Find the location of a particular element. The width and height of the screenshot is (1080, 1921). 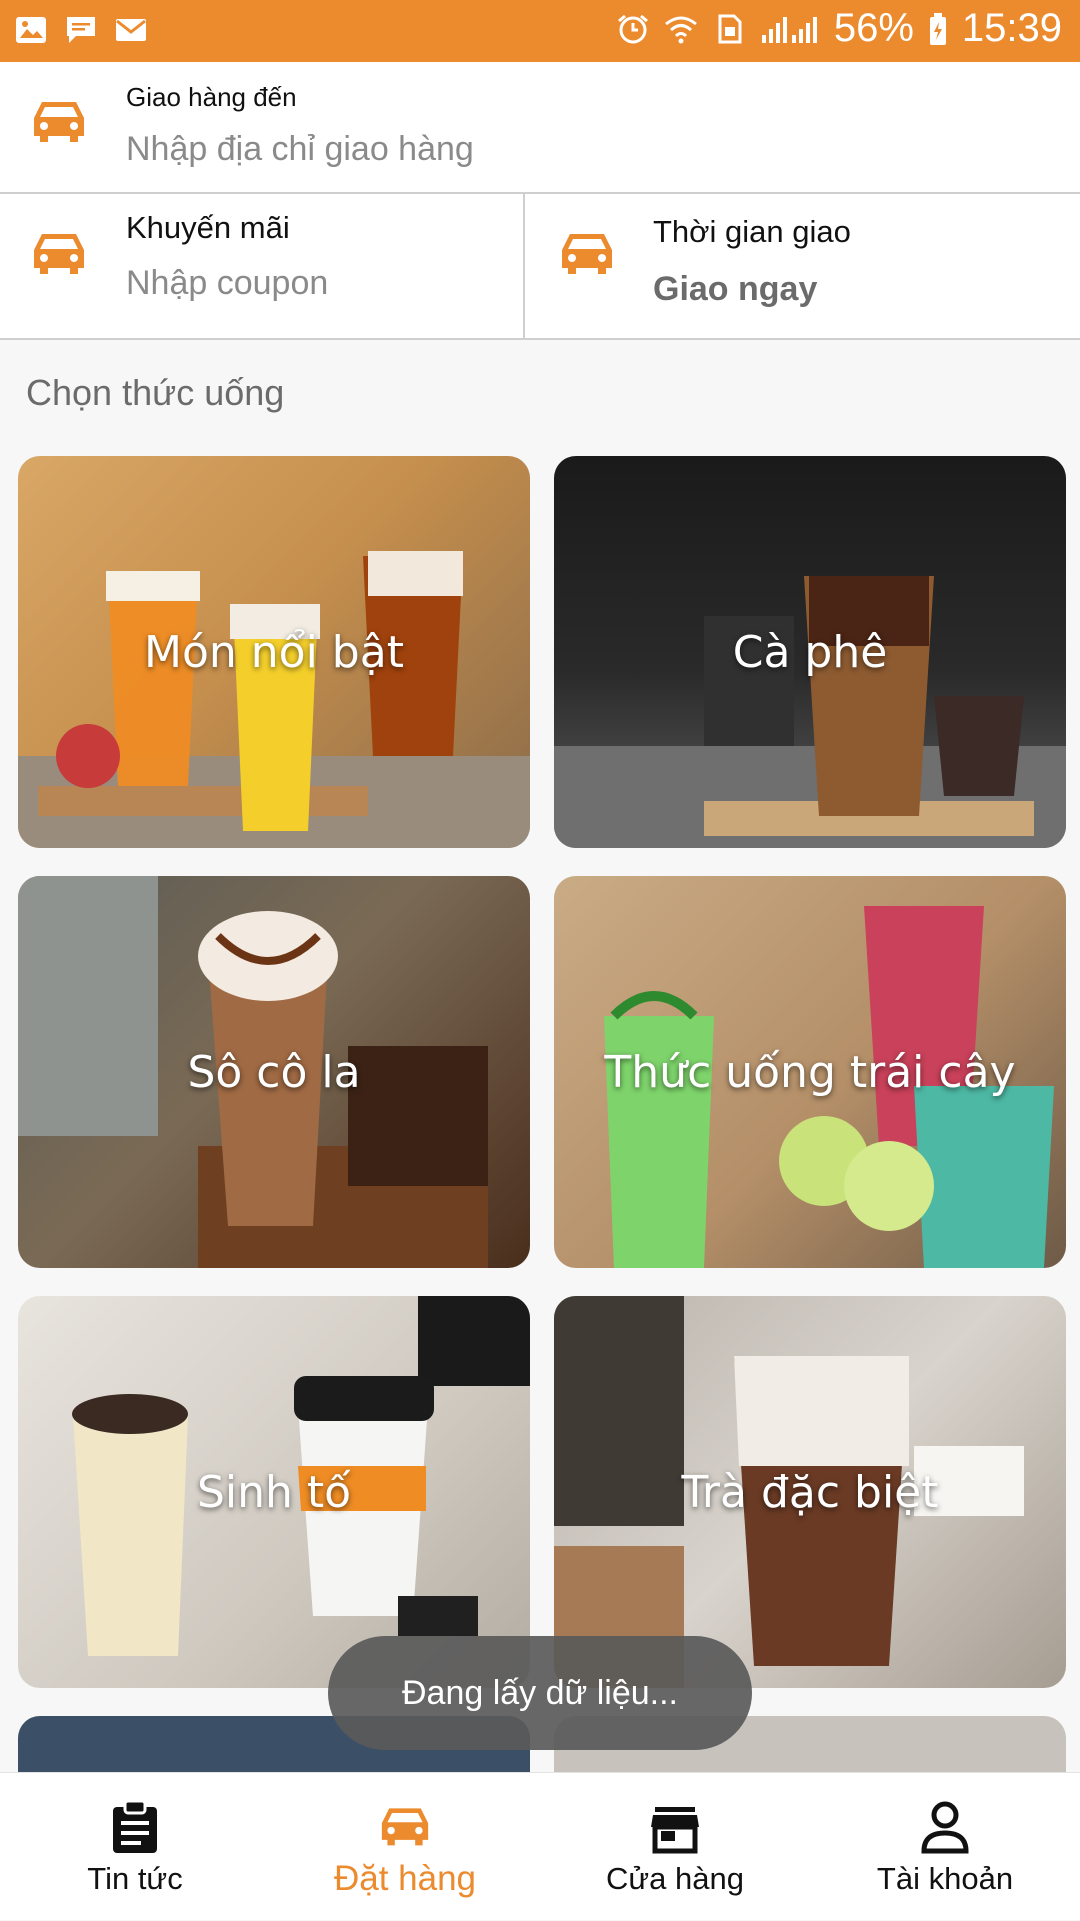

promo-label: Khuyến mãi is located at coordinates (208, 227).